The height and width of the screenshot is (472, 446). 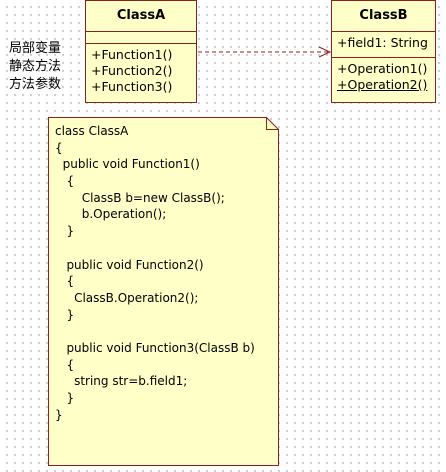 I want to click on class-a-name: ClassA, so click(x=141, y=16).